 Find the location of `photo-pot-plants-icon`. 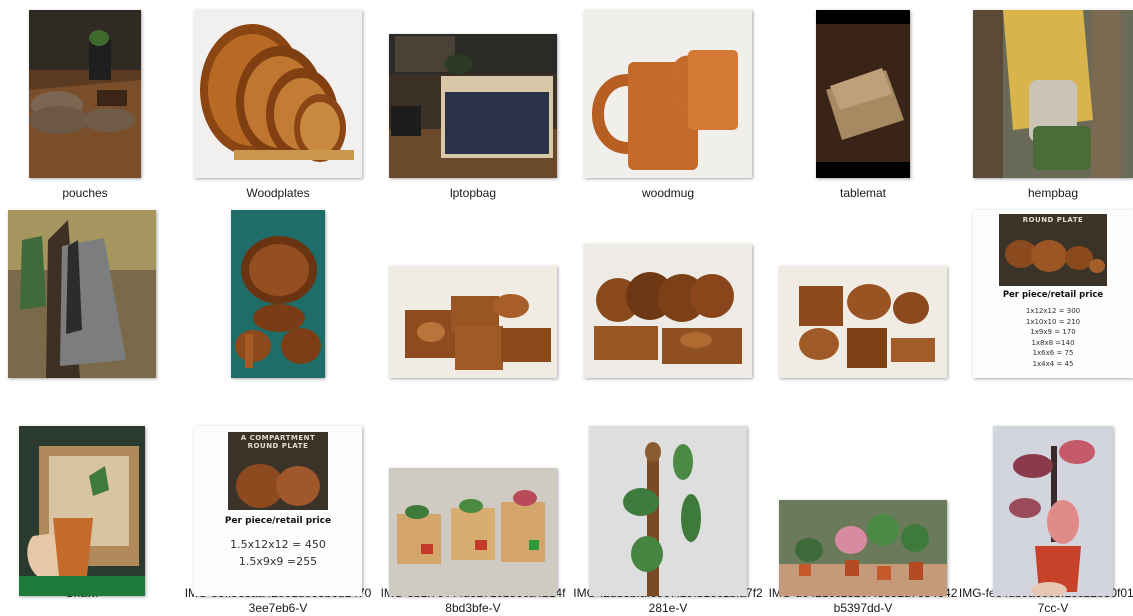

photo-pot-plants-icon is located at coordinates (863, 548).